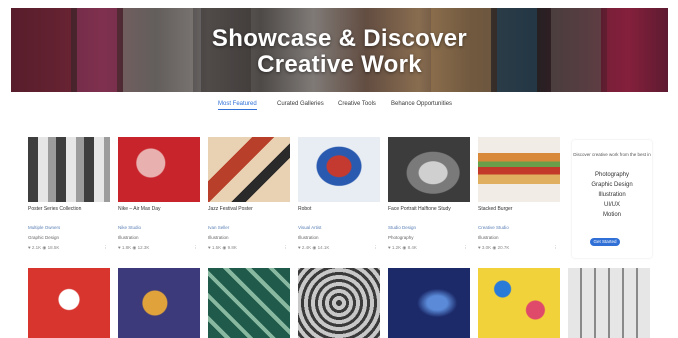 The width and height of the screenshot is (678, 338). What do you see at coordinates (611, 205) in the screenshot?
I see `promo-line: UI/UX` at bounding box center [611, 205].